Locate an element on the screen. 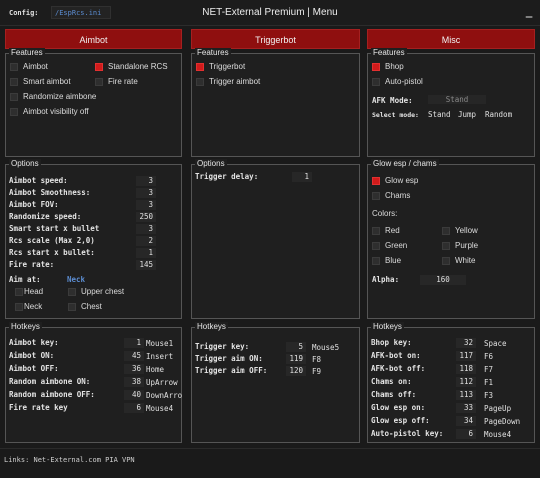 This screenshot has height=478, width=540. auto-pistol-label: Auto-pistol is located at coordinates (404, 81).